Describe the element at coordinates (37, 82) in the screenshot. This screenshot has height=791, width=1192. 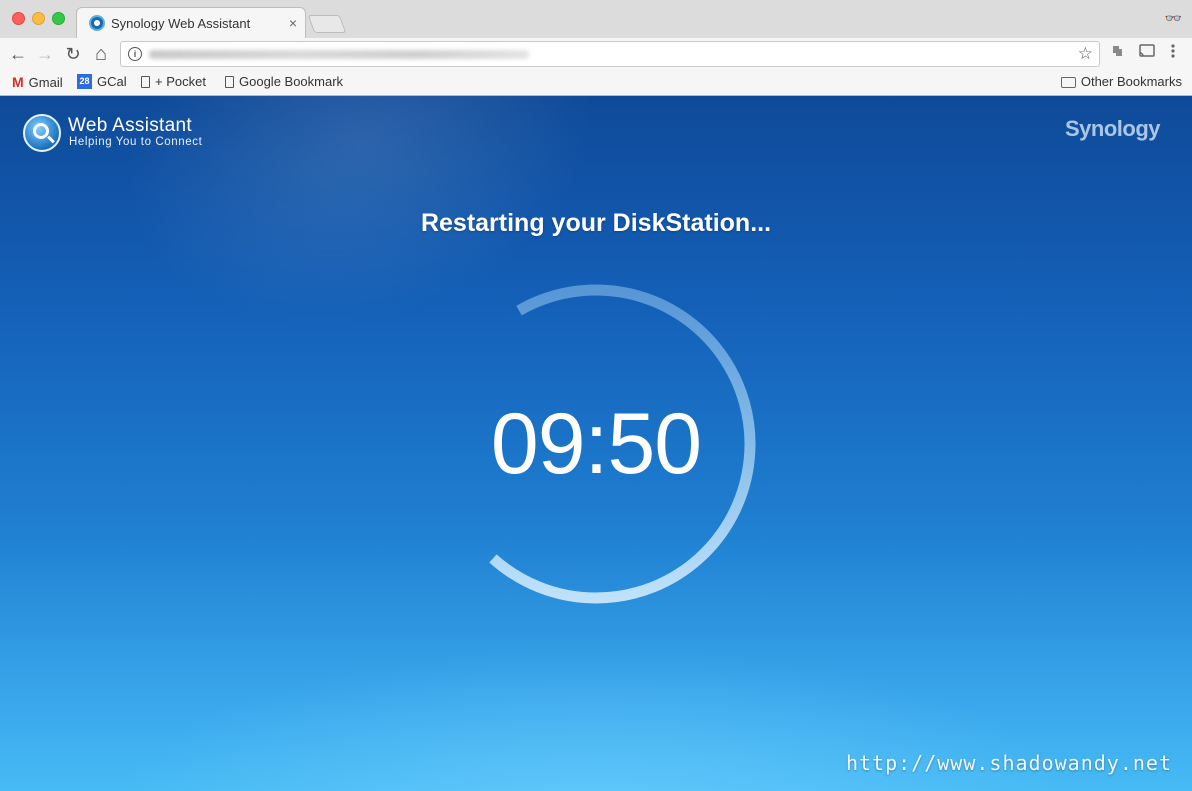
I see `bookmark-gmail: M Gmail` at that location.